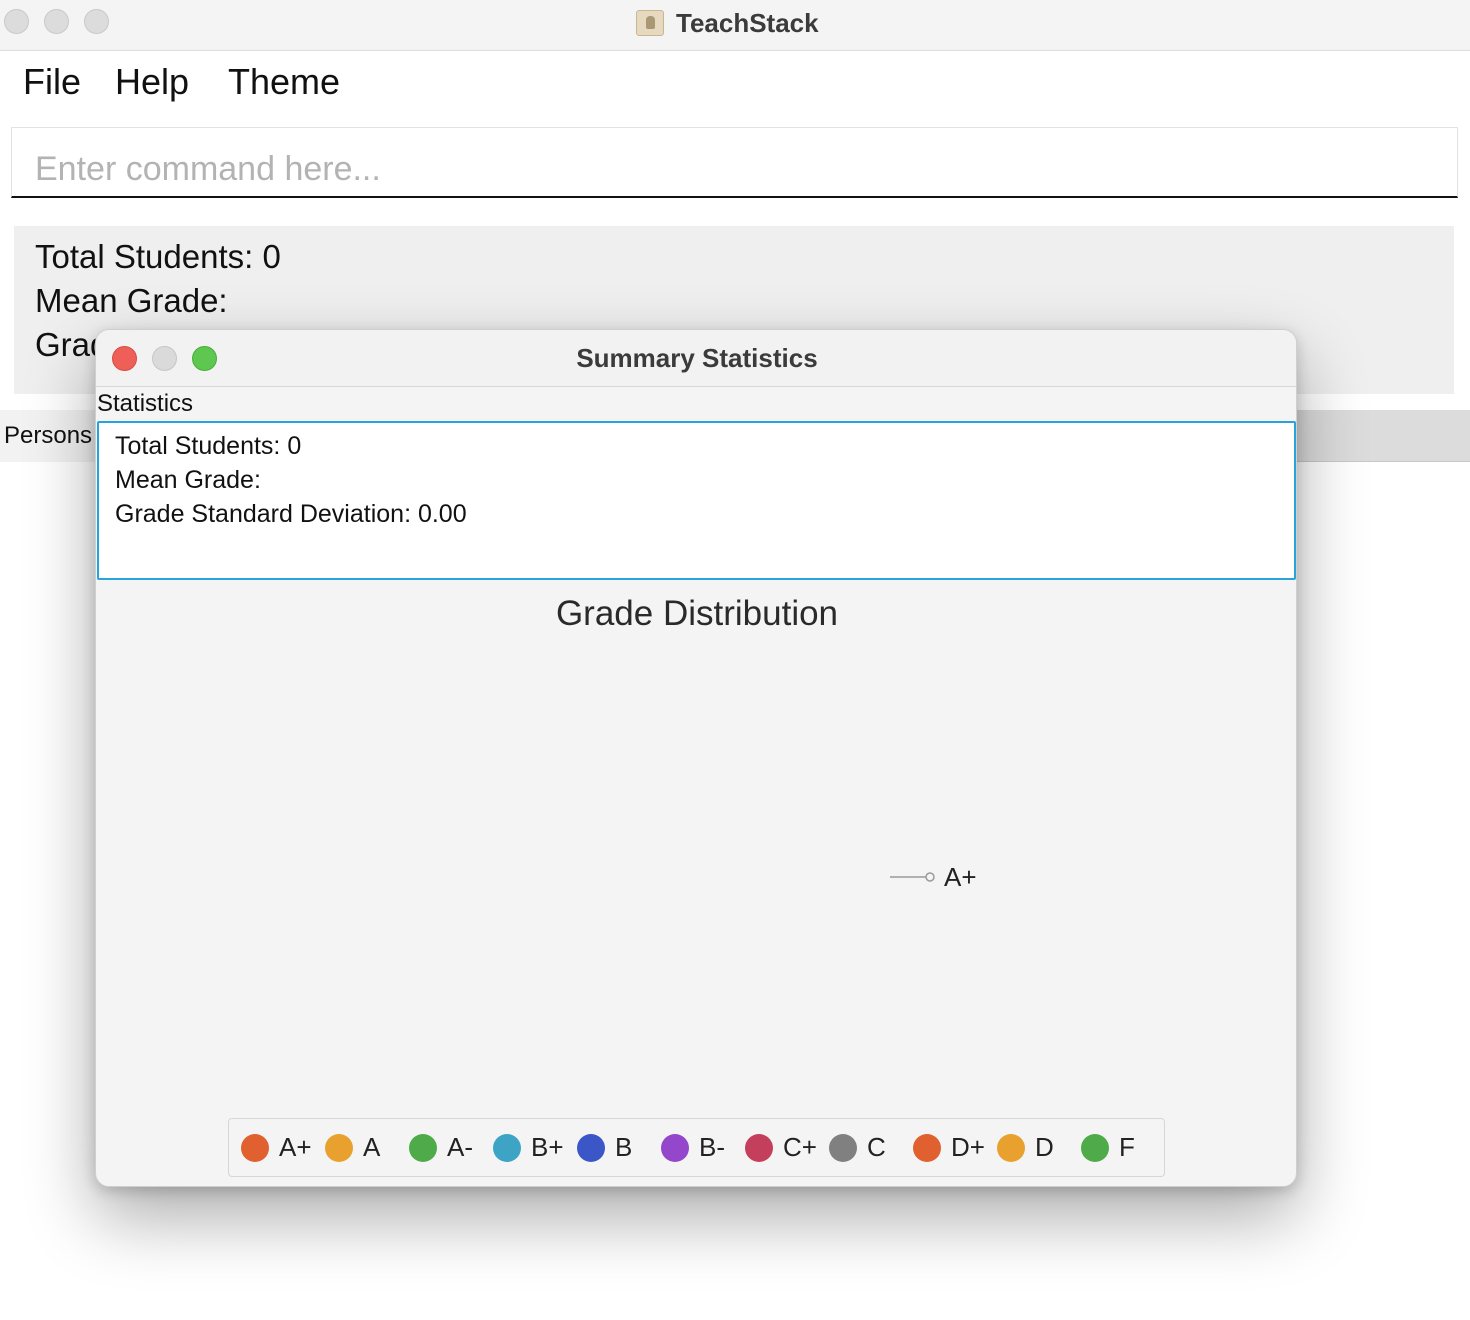  Describe the element at coordinates (735, 85) in the screenshot. I see `menu-bar: File Help Theme` at that location.